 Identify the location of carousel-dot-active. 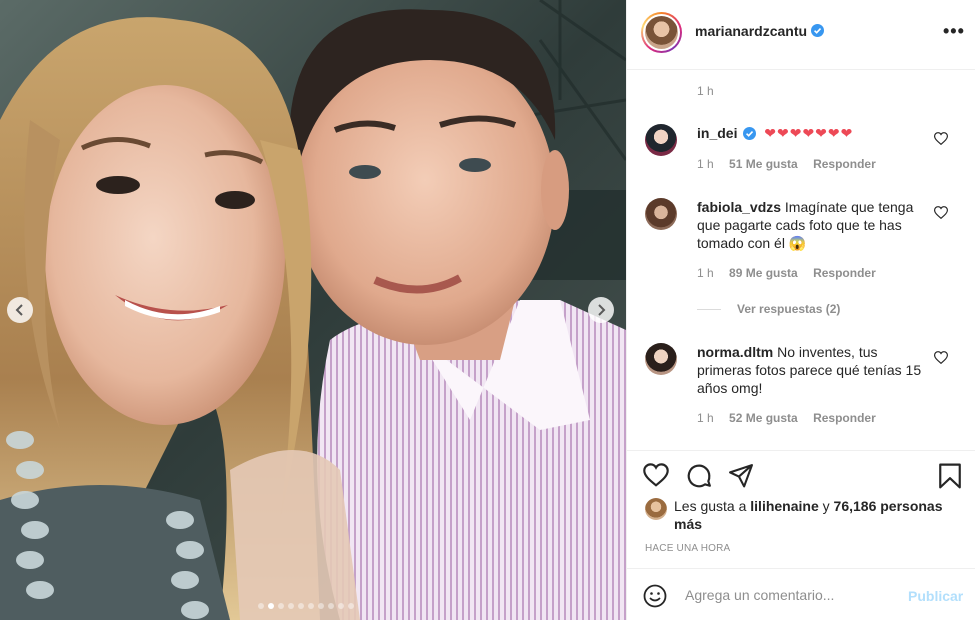
(271, 606).